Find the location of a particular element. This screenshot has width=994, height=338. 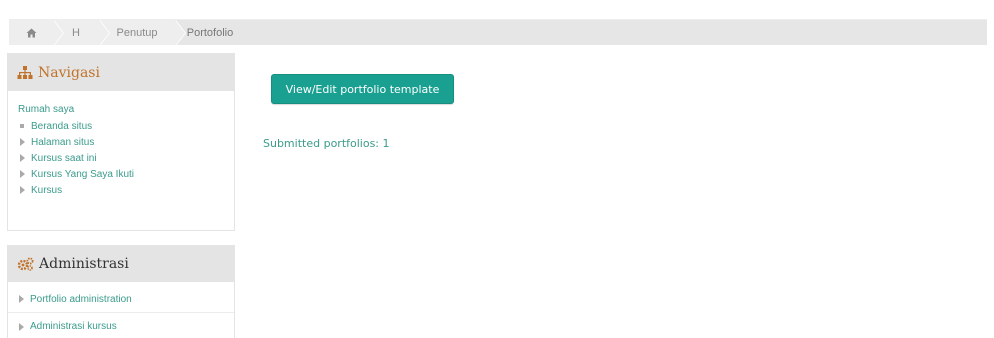

administration-block-header: Administrasi is located at coordinates (121, 264).